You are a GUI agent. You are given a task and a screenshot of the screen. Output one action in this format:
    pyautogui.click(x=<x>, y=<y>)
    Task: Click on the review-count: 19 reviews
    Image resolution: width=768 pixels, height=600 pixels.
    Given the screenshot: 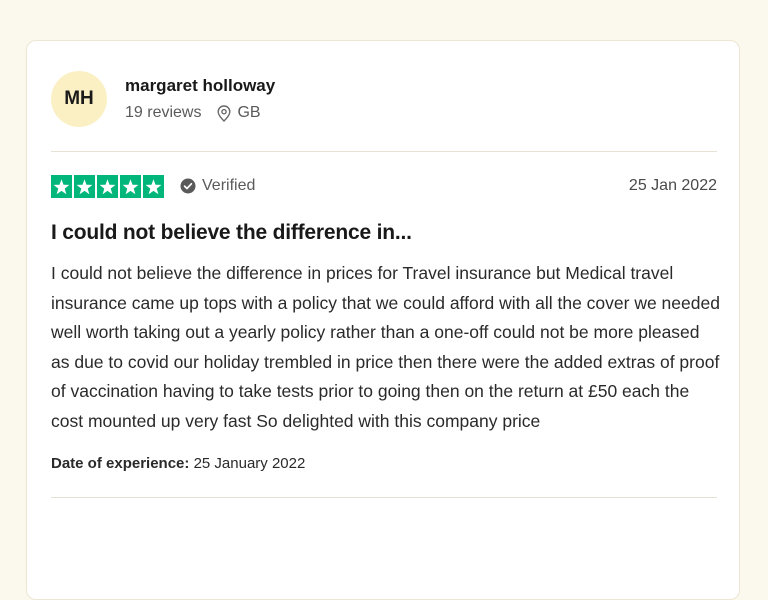 What is the action you would take?
    pyautogui.click(x=163, y=112)
    